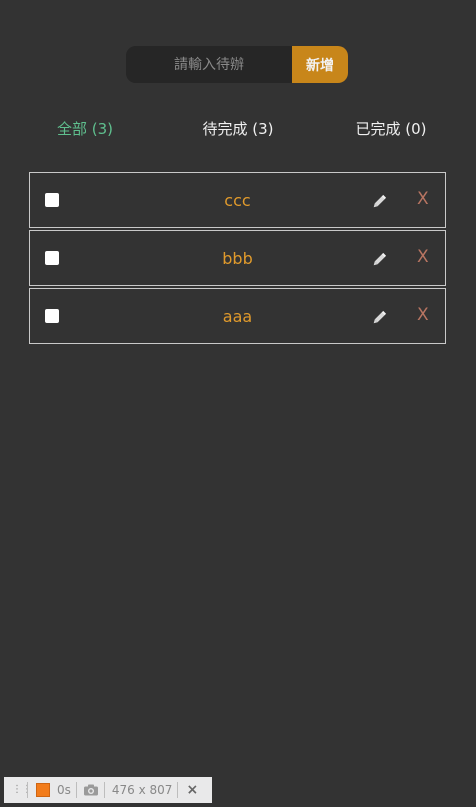 The height and width of the screenshot is (807, 476). I want to click on devtools-bar: ⋮⋮ 0s 476 x 807 ×, so click(108, 790).